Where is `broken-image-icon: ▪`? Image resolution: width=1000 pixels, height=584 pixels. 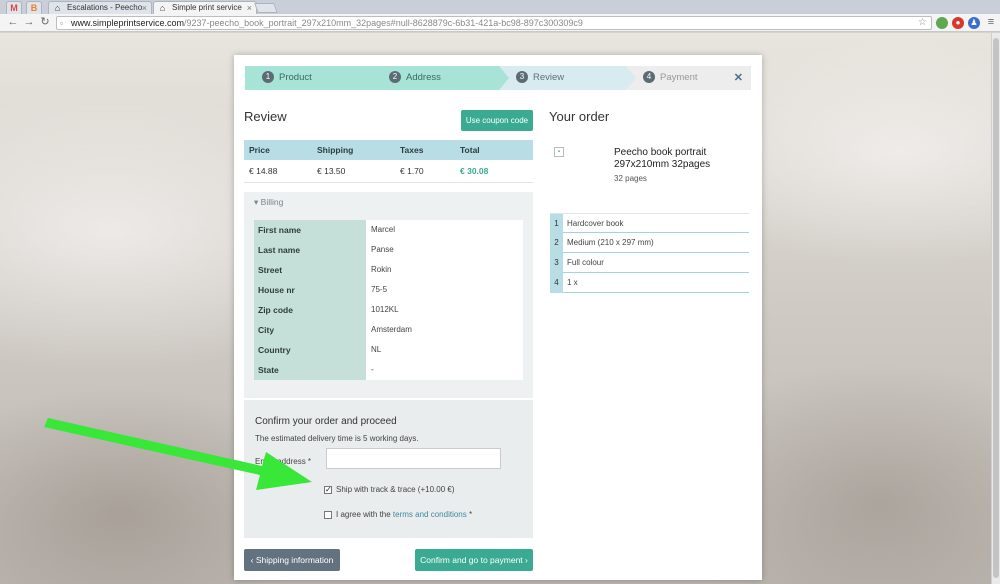 broken-image-icon: ▪ is located at coordinates (559, 152).